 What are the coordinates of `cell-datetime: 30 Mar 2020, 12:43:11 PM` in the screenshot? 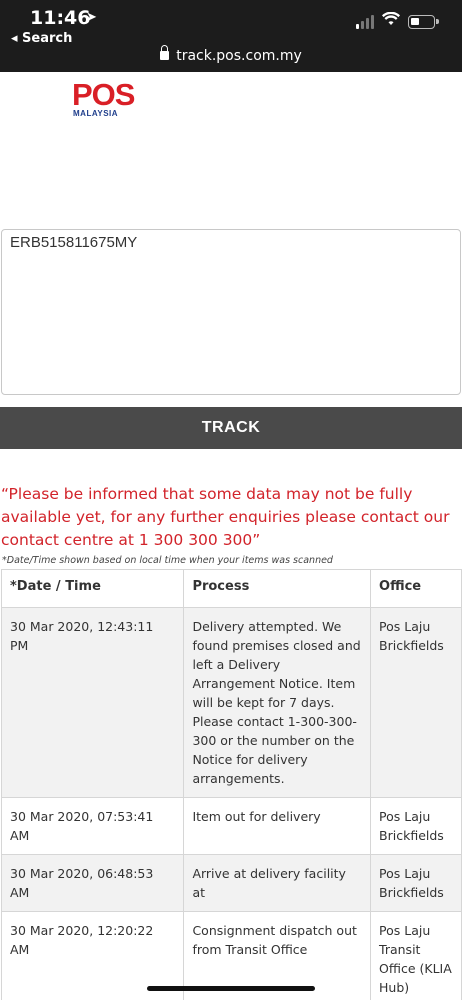 It's located at (92, 702).